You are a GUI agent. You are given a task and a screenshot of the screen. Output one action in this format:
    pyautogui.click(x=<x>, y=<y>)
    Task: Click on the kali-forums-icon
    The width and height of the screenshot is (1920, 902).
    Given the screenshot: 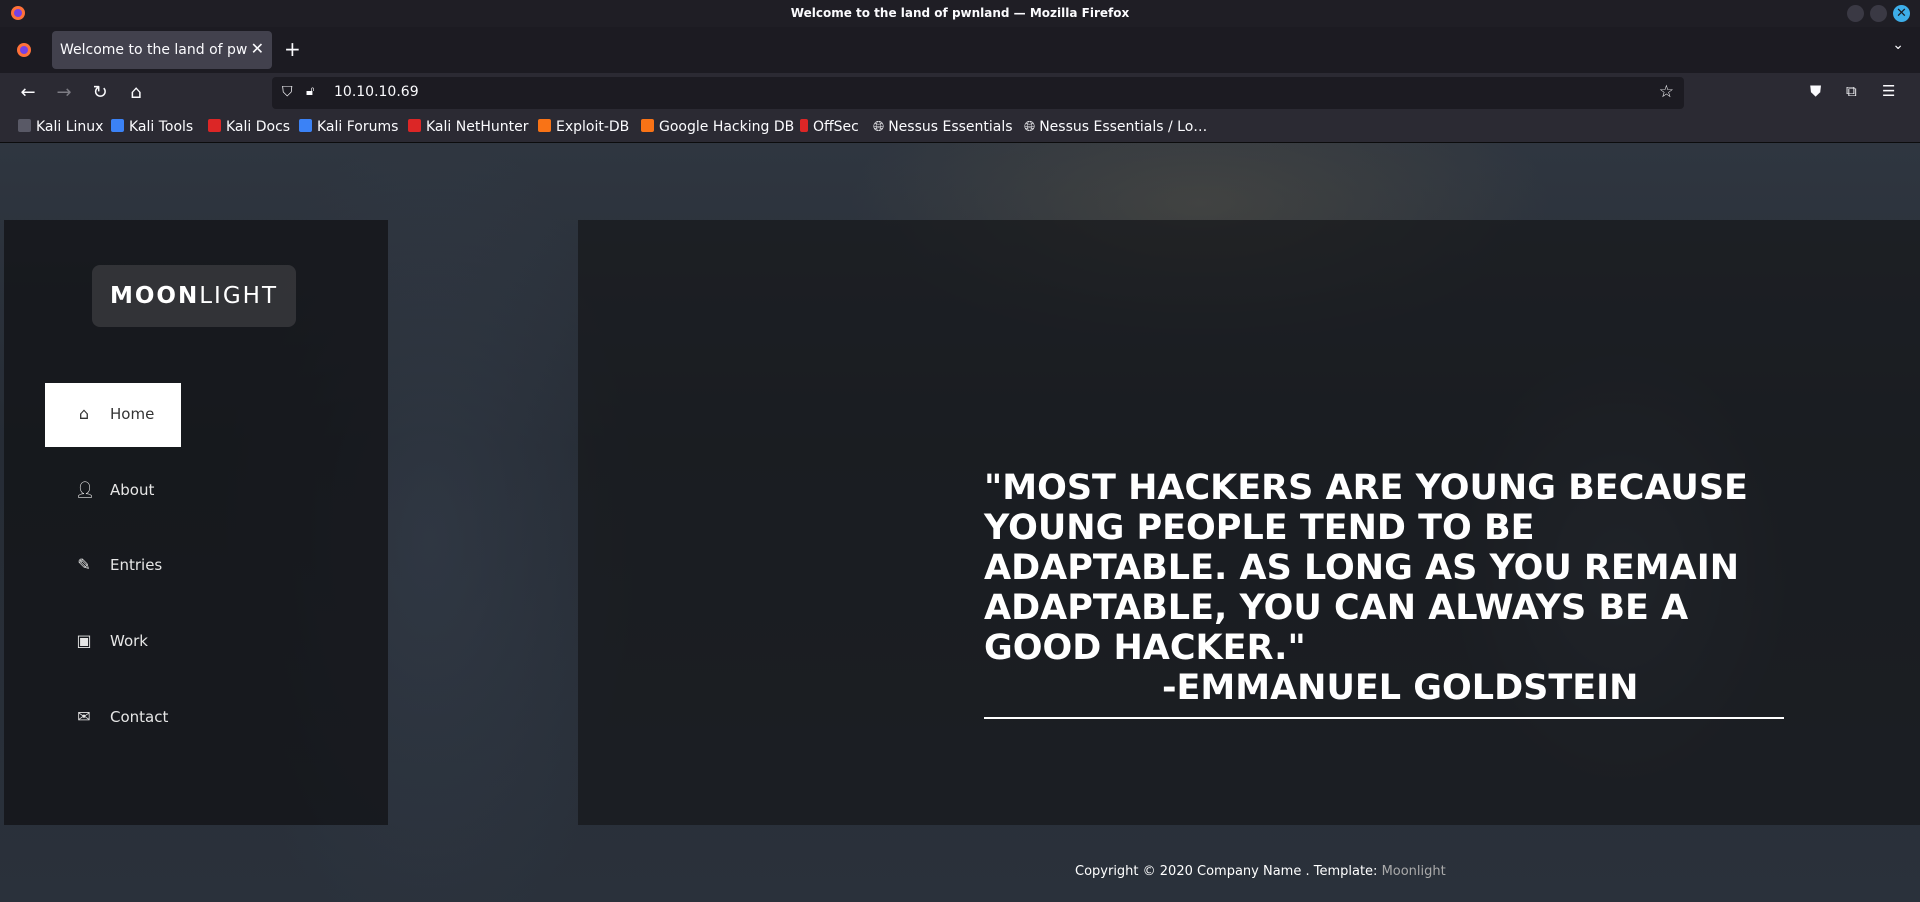 What is the action you would take?
    pyautogui.click(x=305, y=125)
    